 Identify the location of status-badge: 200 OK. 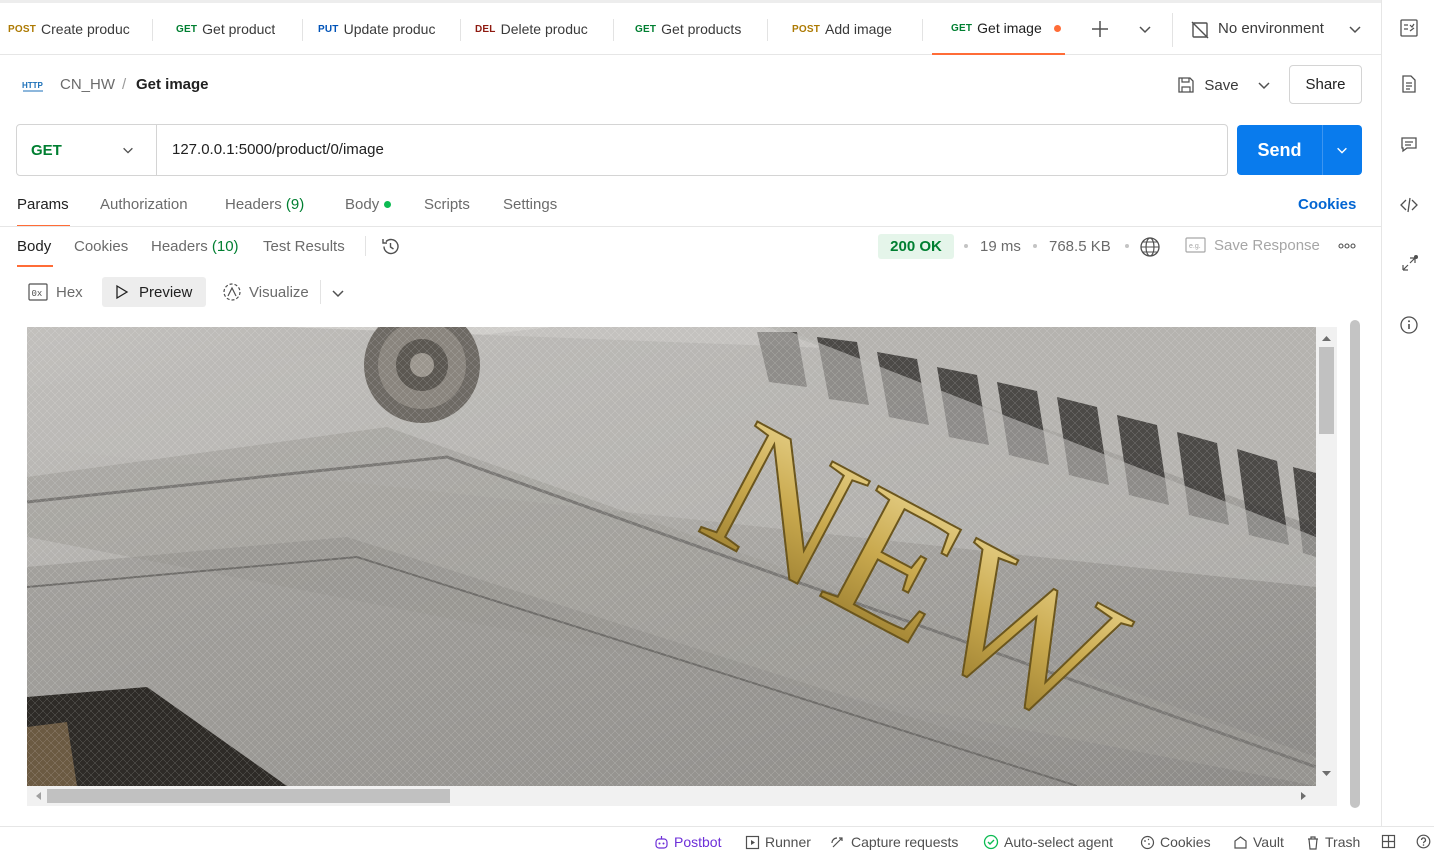
(916, 246).